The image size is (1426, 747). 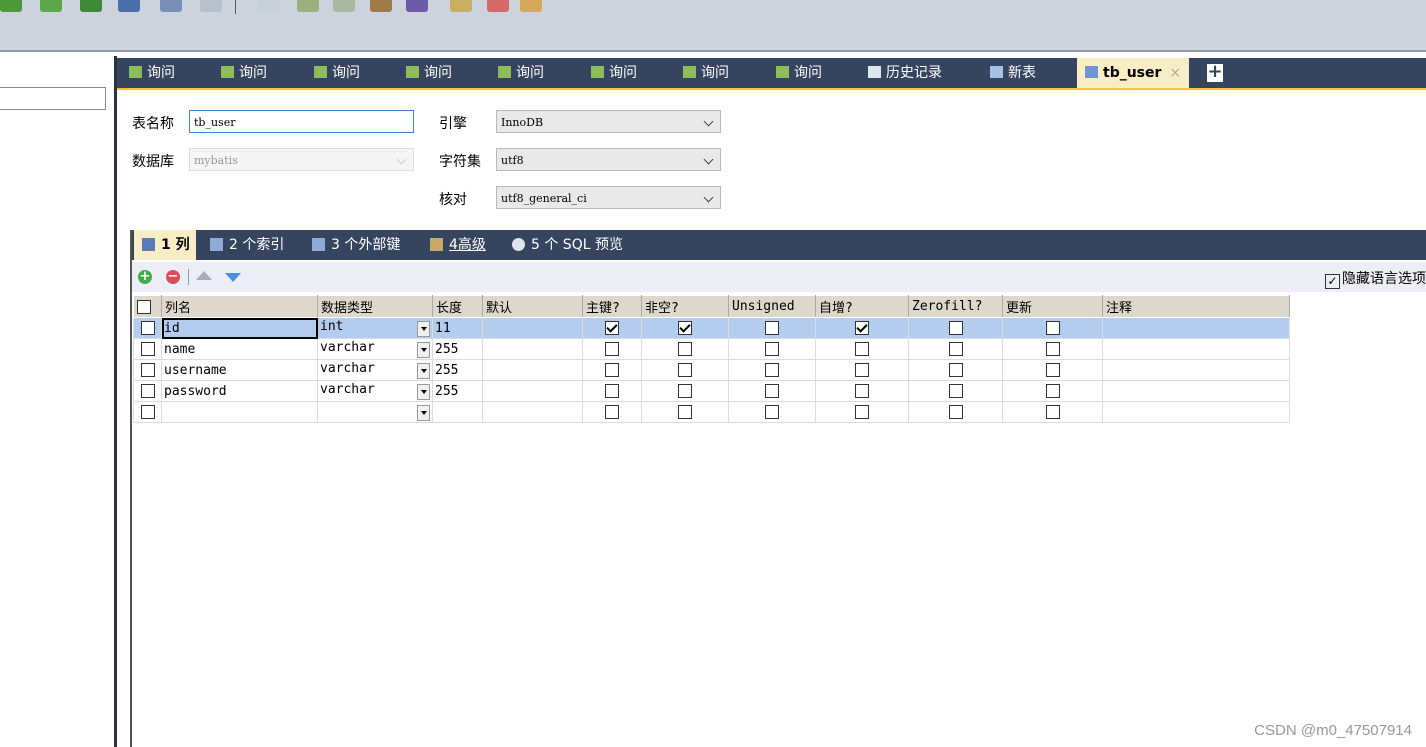 I want to click on header-default: 默认, so click(x=532, y=306).